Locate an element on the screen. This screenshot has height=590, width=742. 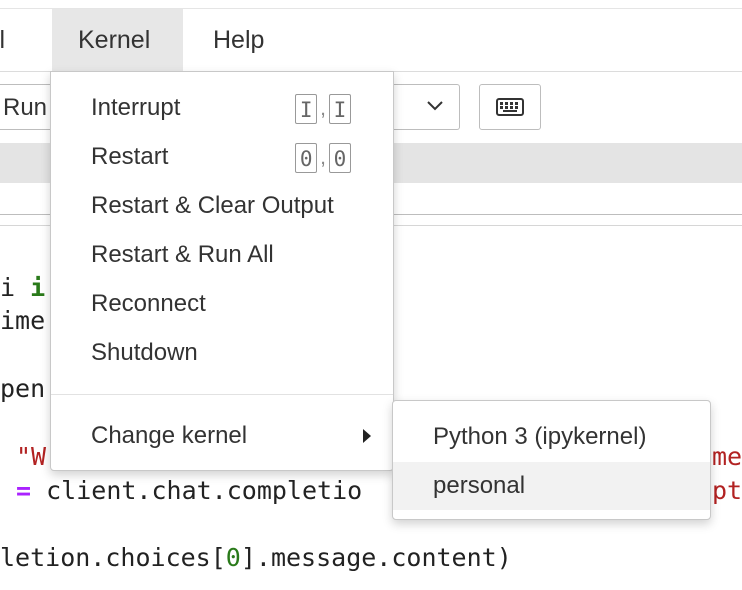
keyboard-icon is located at coordinates (510, 107).